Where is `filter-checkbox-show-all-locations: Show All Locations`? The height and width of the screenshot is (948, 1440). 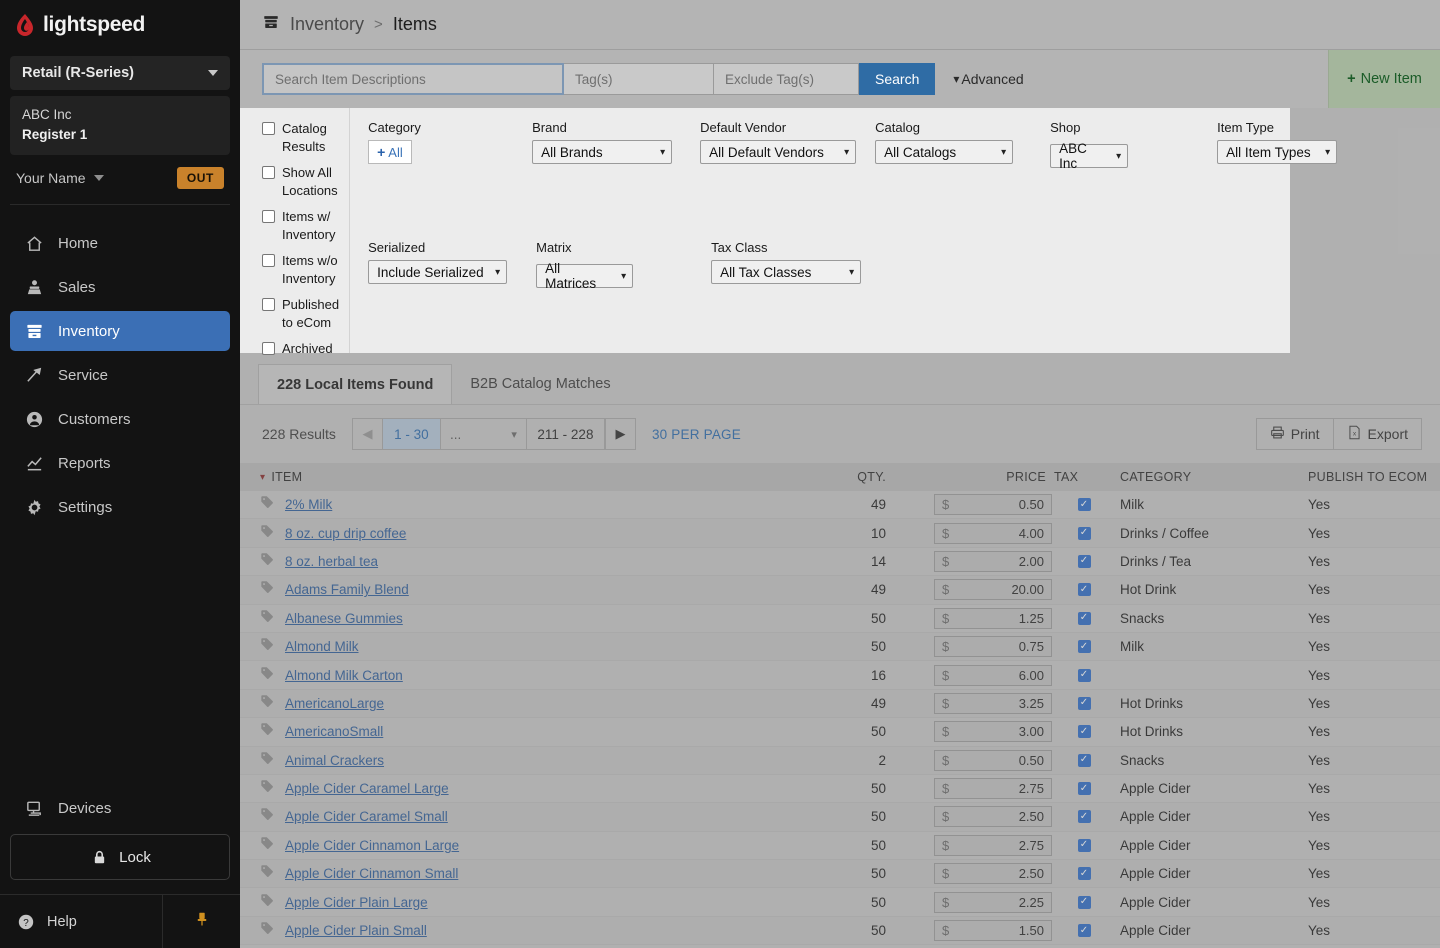
filter-checkbox-show-all-locations: Show All Locations is located at coordinates (300, 181).